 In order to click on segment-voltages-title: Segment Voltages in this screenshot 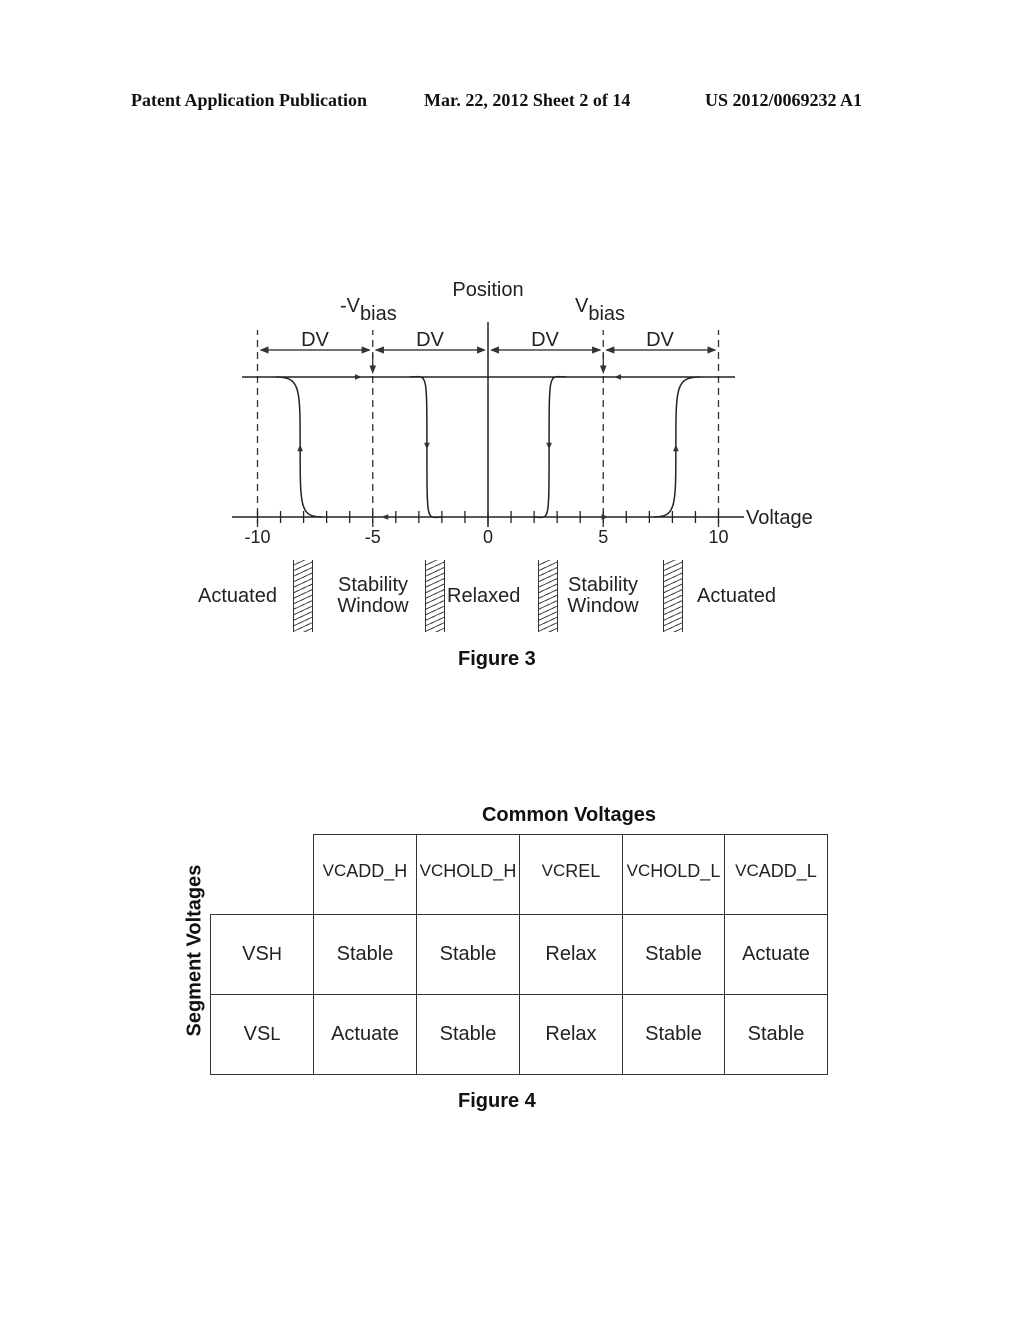, I will do `click(194, 950)`.